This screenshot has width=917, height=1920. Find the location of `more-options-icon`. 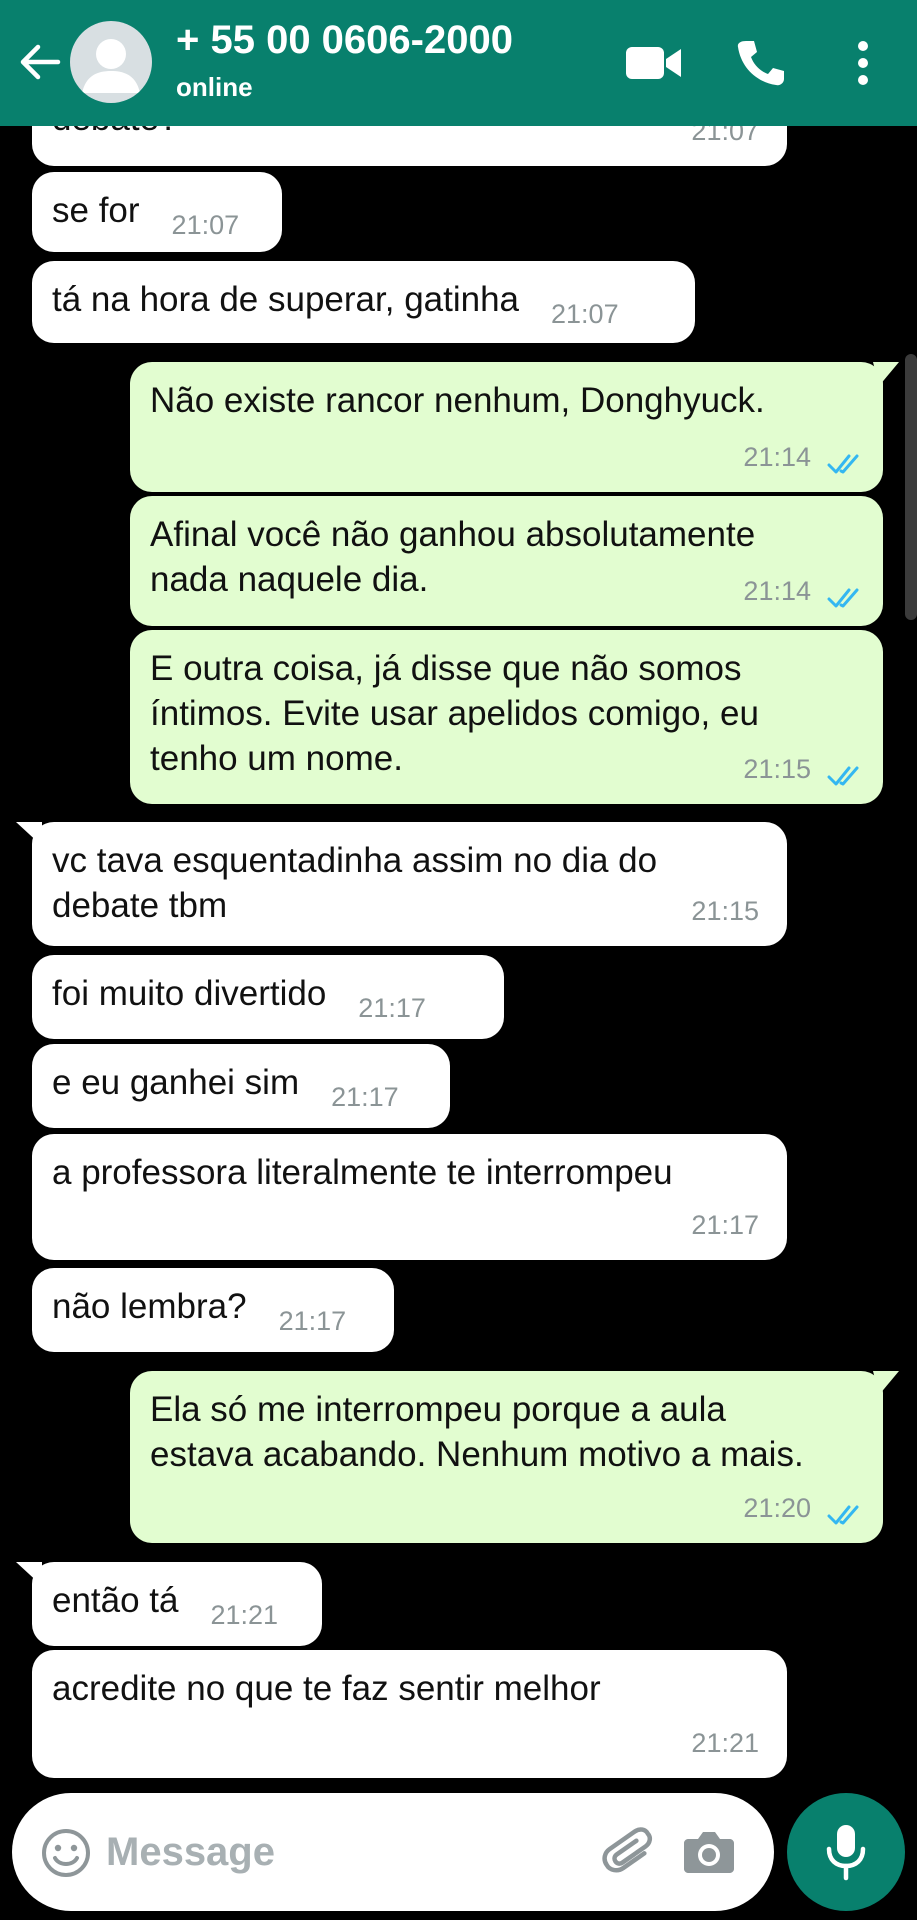

more-options-icon is located at coordinates (863, 63).